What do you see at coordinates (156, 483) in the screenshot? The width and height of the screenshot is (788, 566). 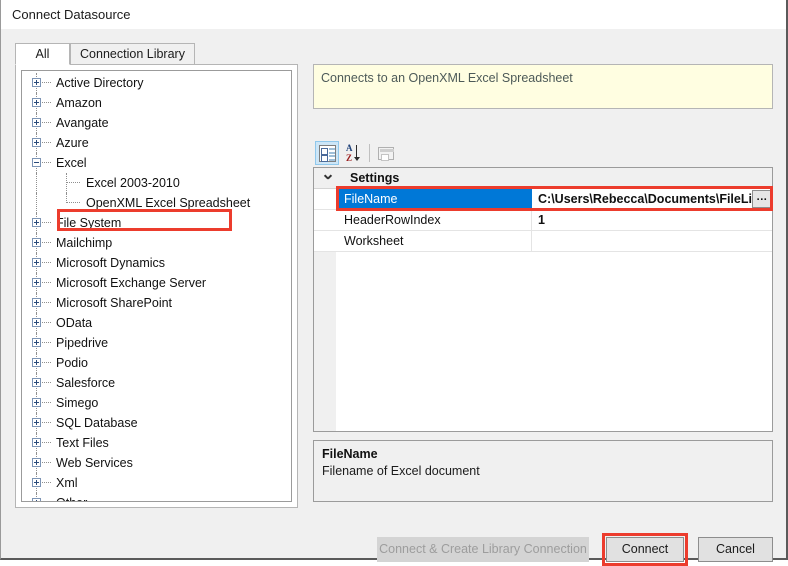 I see `tree-item-xml: Xml` at bounding box center [156, 483].